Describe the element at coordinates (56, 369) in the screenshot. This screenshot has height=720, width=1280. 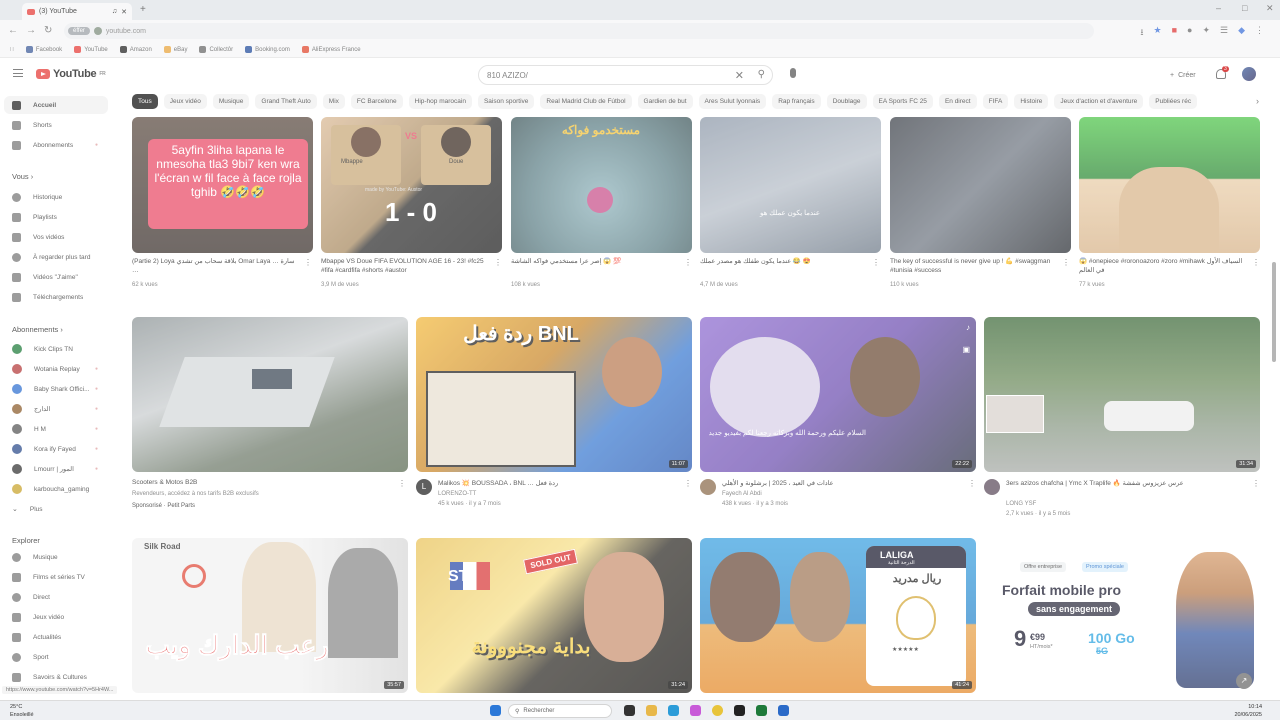
I see `subscription-channel: Wotania Replay ●` at that location.